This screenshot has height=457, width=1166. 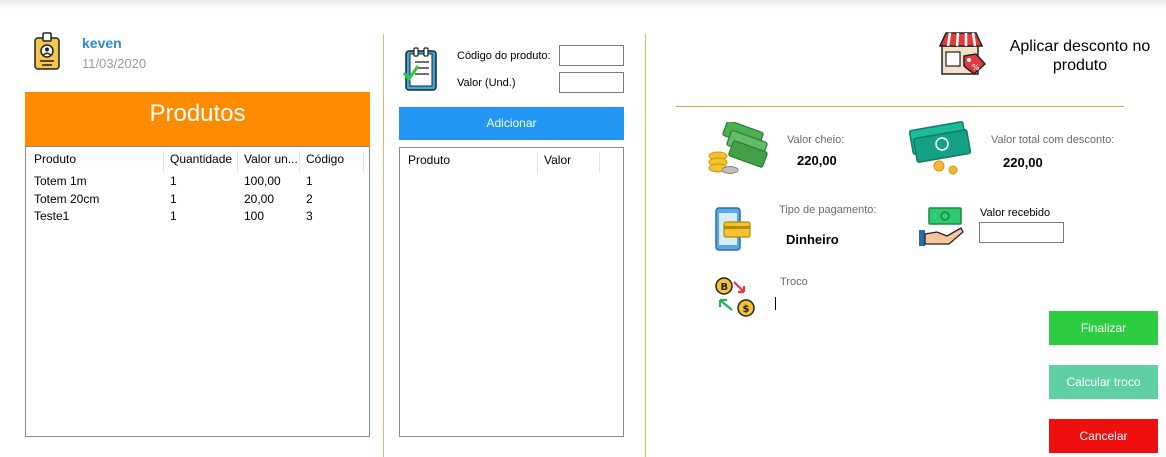 I want to click on shop-discount-icon: %, so click(x=962, y=53).